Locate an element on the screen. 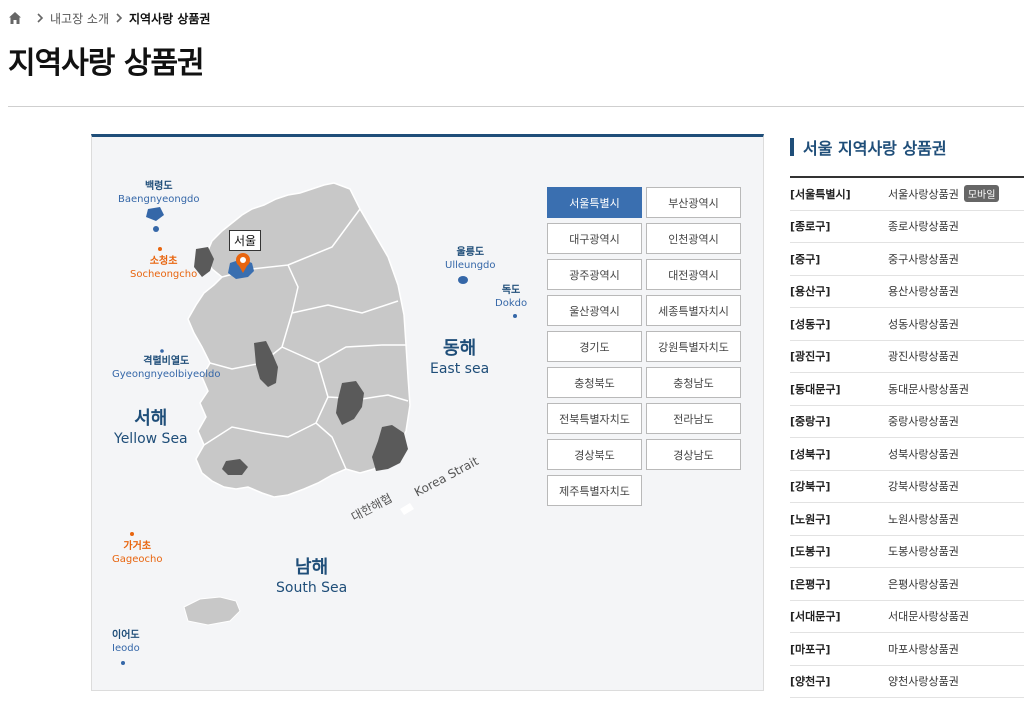 The height and width of the screenshot is (708, 1024). table-row: [중랑구] 중랑사랑상품권 is located at coordinates (907, 422).